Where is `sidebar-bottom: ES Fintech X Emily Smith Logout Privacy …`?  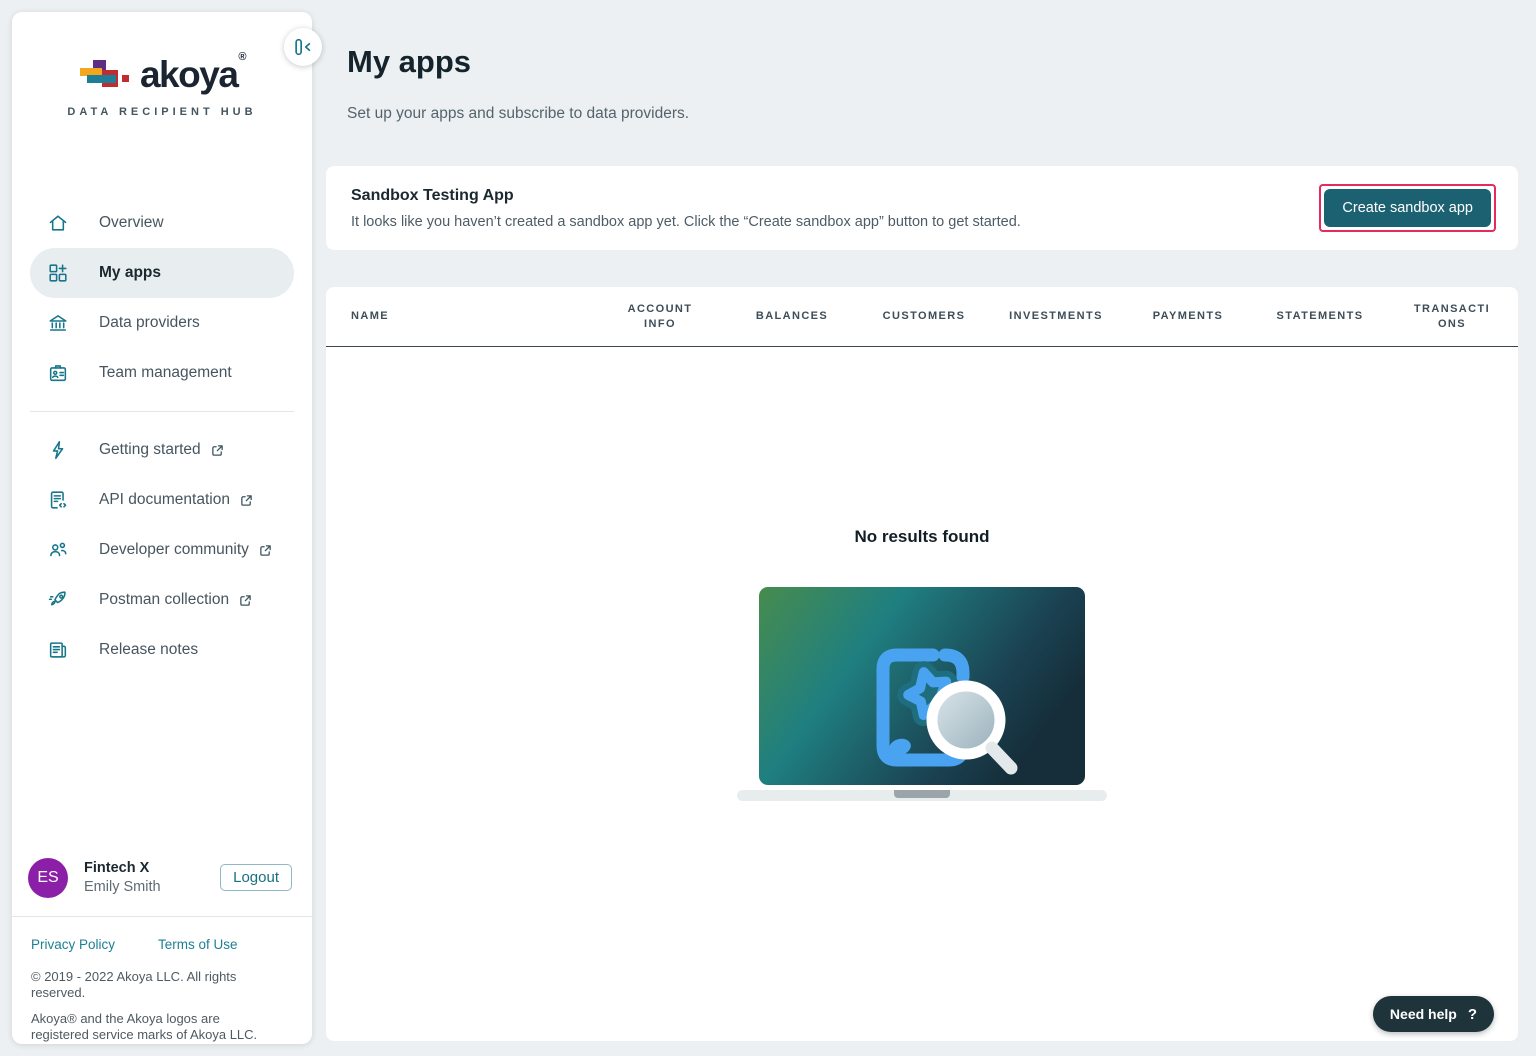
sidebar-bottom: ES Fintech X Emily Smith Logout Privacy … is located at coordinates (162, 944).